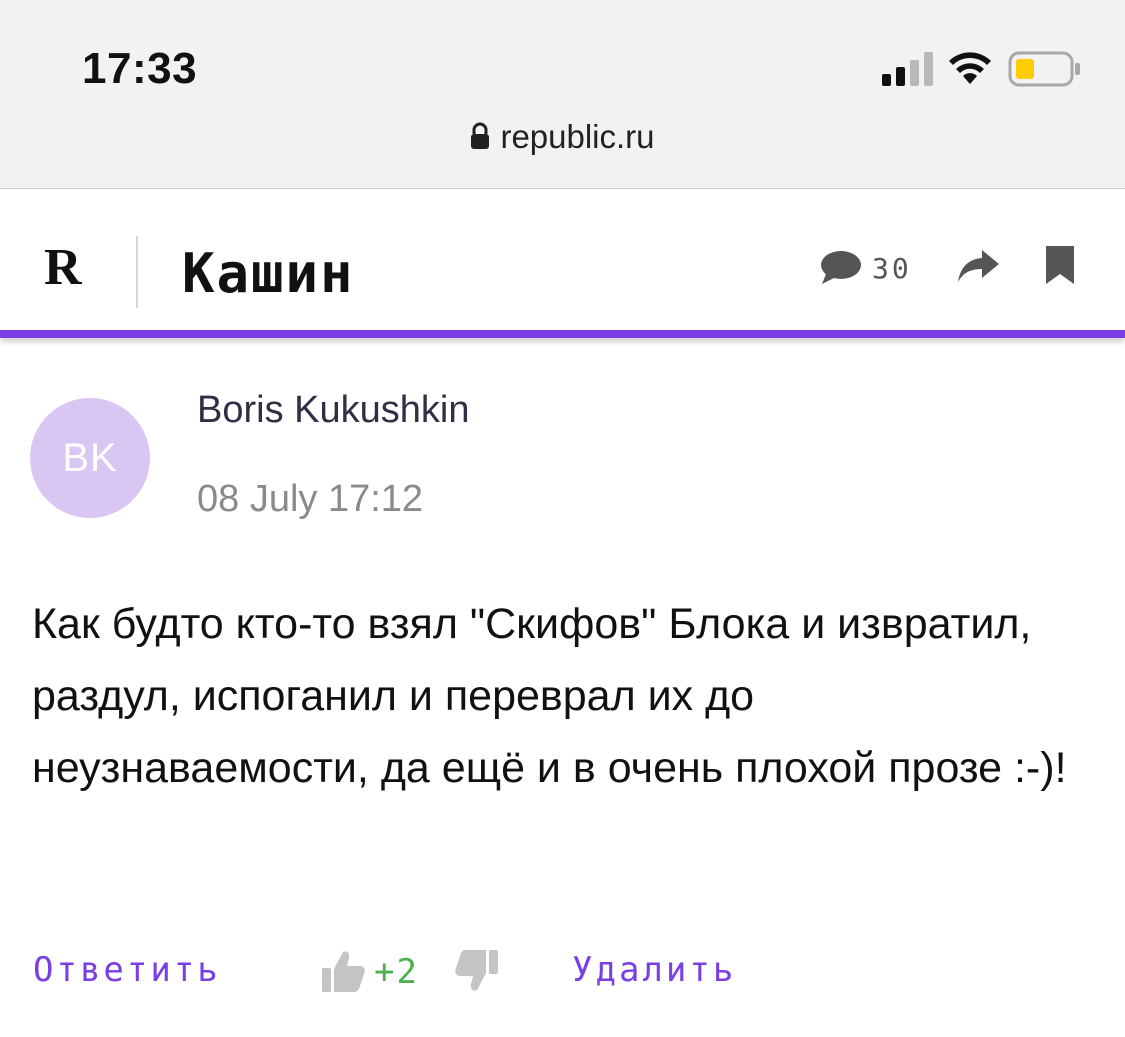 The width and height of the screenshot is (1125, 1037). What do you see at coordinates (654, 970) in the screenshot?
I see `delete-button: Удалить` at bounding box center [654, 970].